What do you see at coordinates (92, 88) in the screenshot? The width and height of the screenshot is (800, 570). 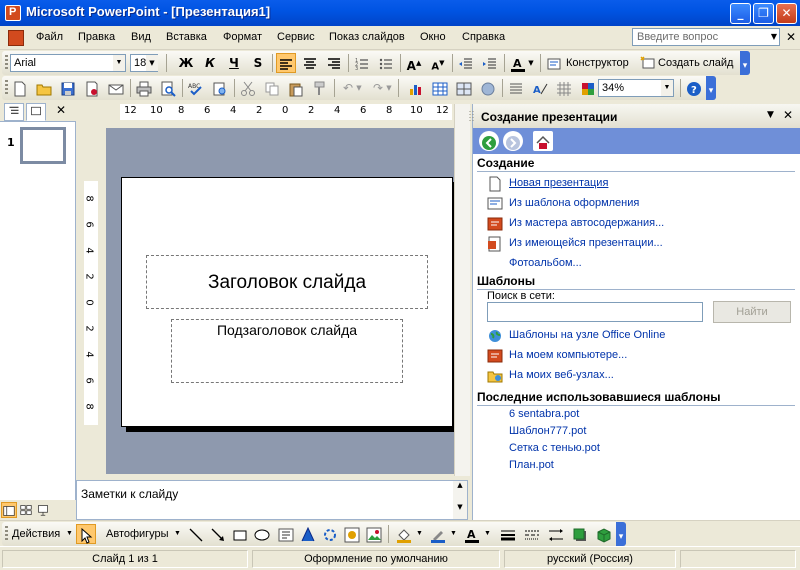 I see `permission-button` at bounding box center [92, 88].